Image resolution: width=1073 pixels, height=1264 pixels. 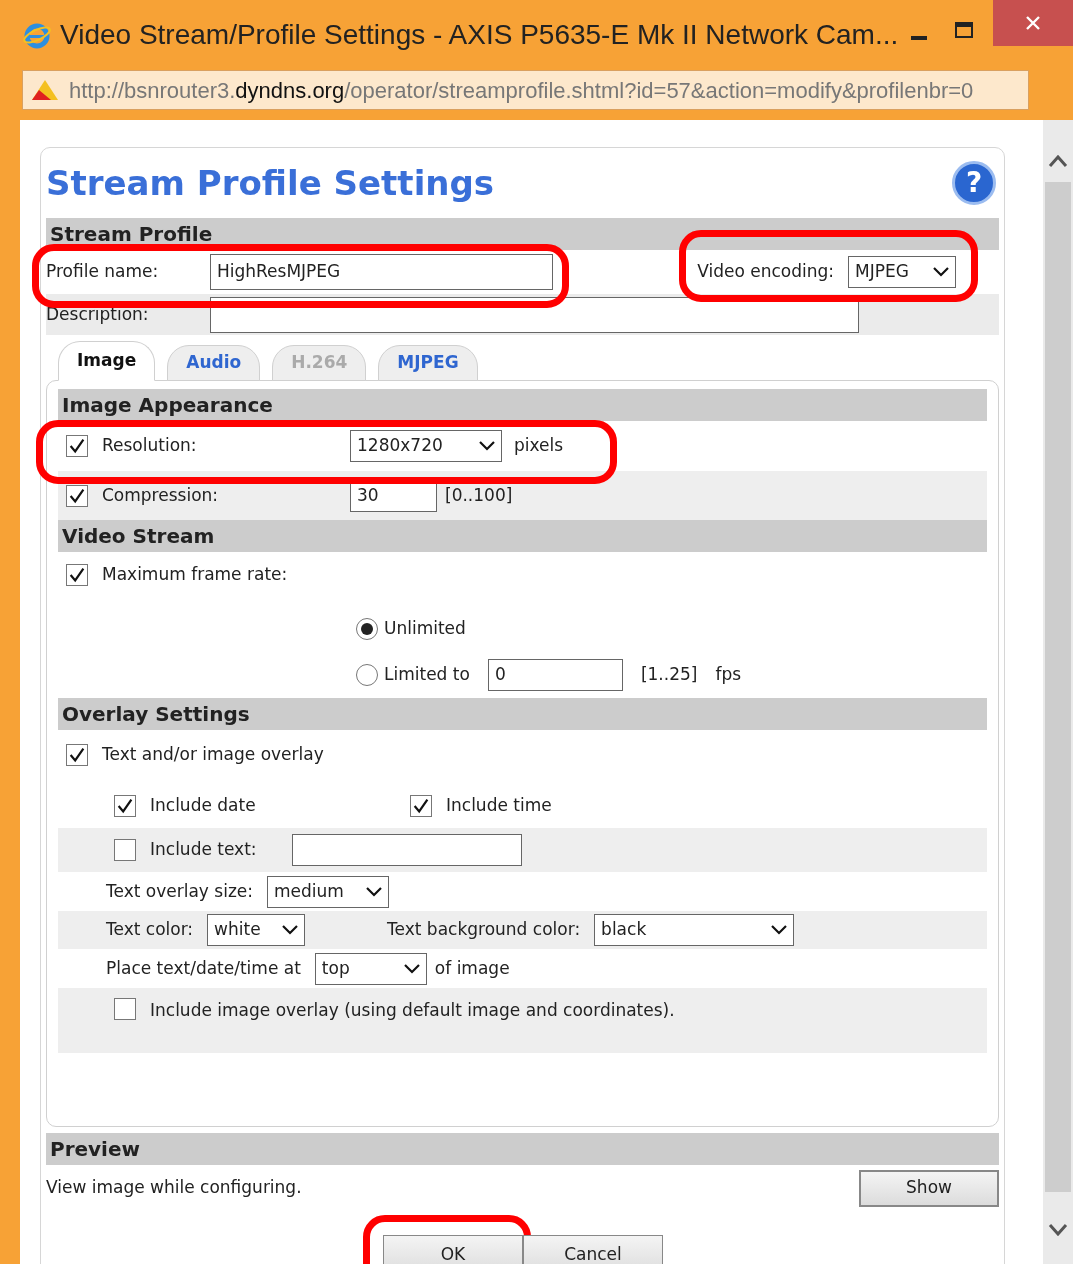 I want to click on dialog-button: Cancel, so click(x=593, y=1249).